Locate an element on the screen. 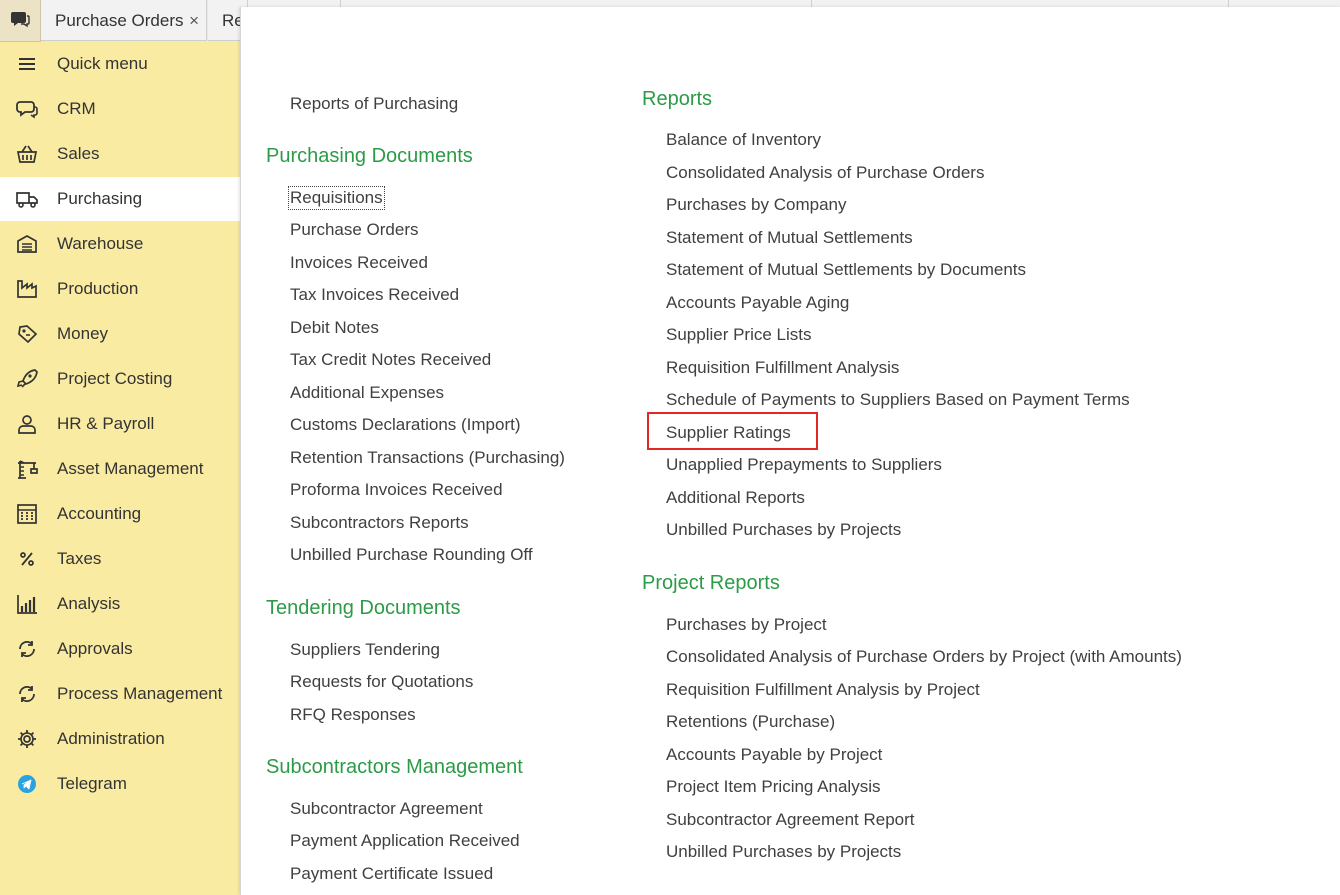 The width and height of the screenshot is (1340, 895). percent-icon is located at coordinates (27, 559).